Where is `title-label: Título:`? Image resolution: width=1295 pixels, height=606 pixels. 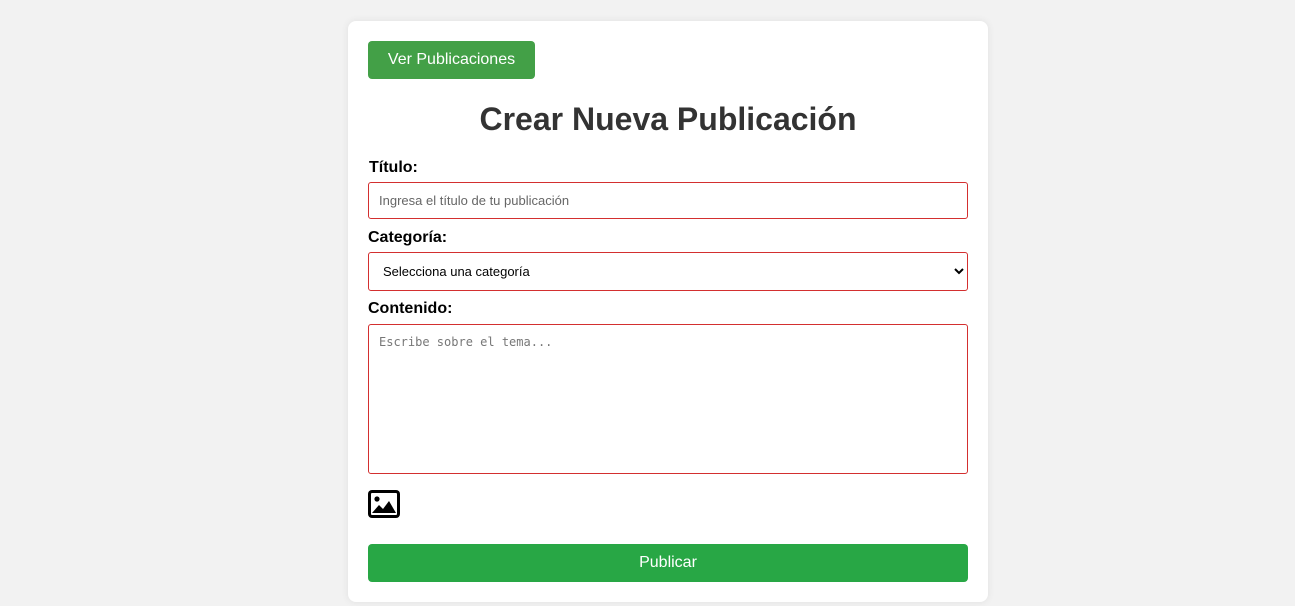
title-label: Título: is located at coordinates (393, 167).